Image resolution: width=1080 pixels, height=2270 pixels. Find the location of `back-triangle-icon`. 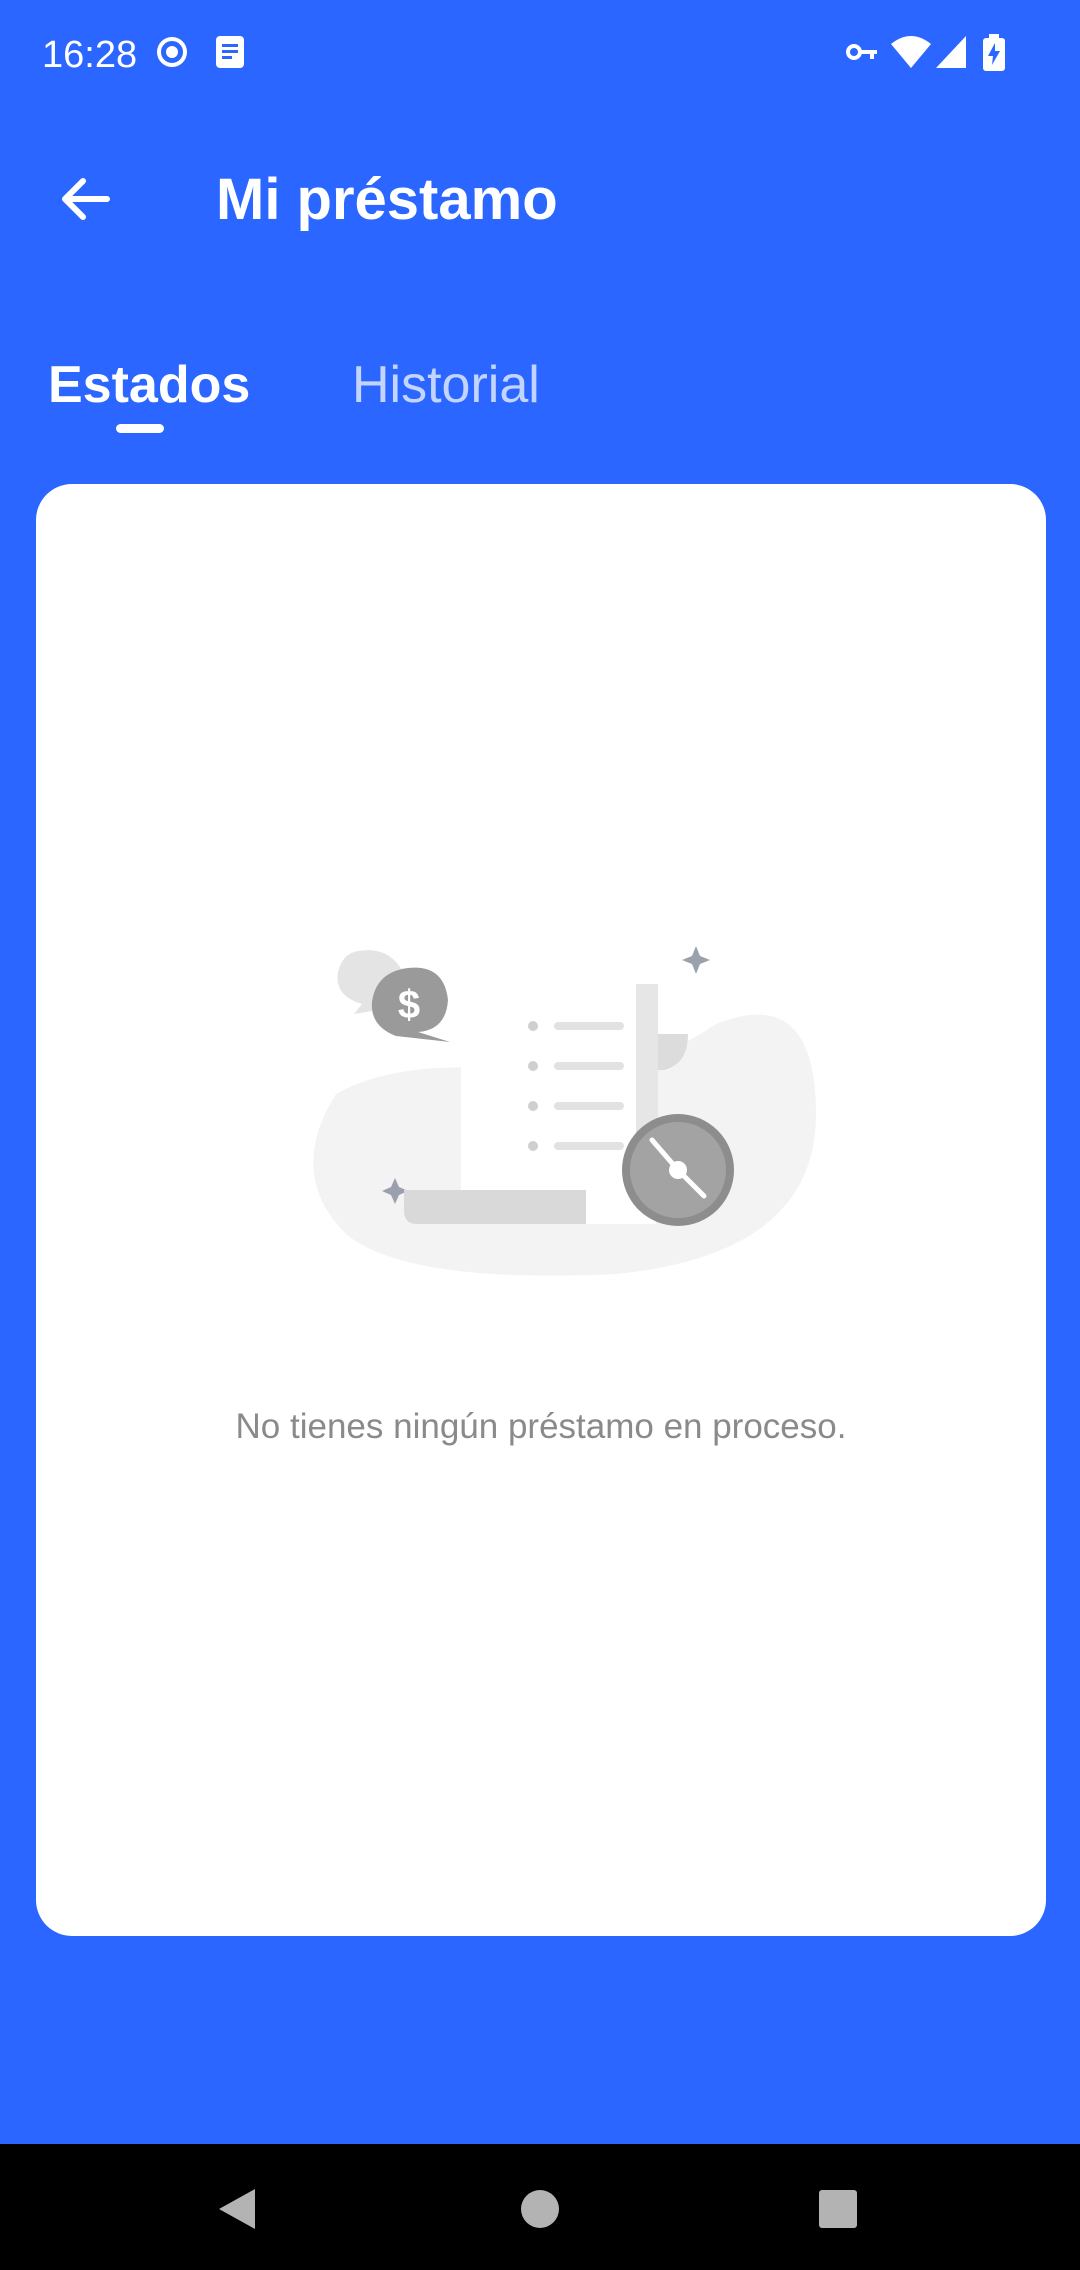

back-triangle-icon is located at coordinates (237, 2209).